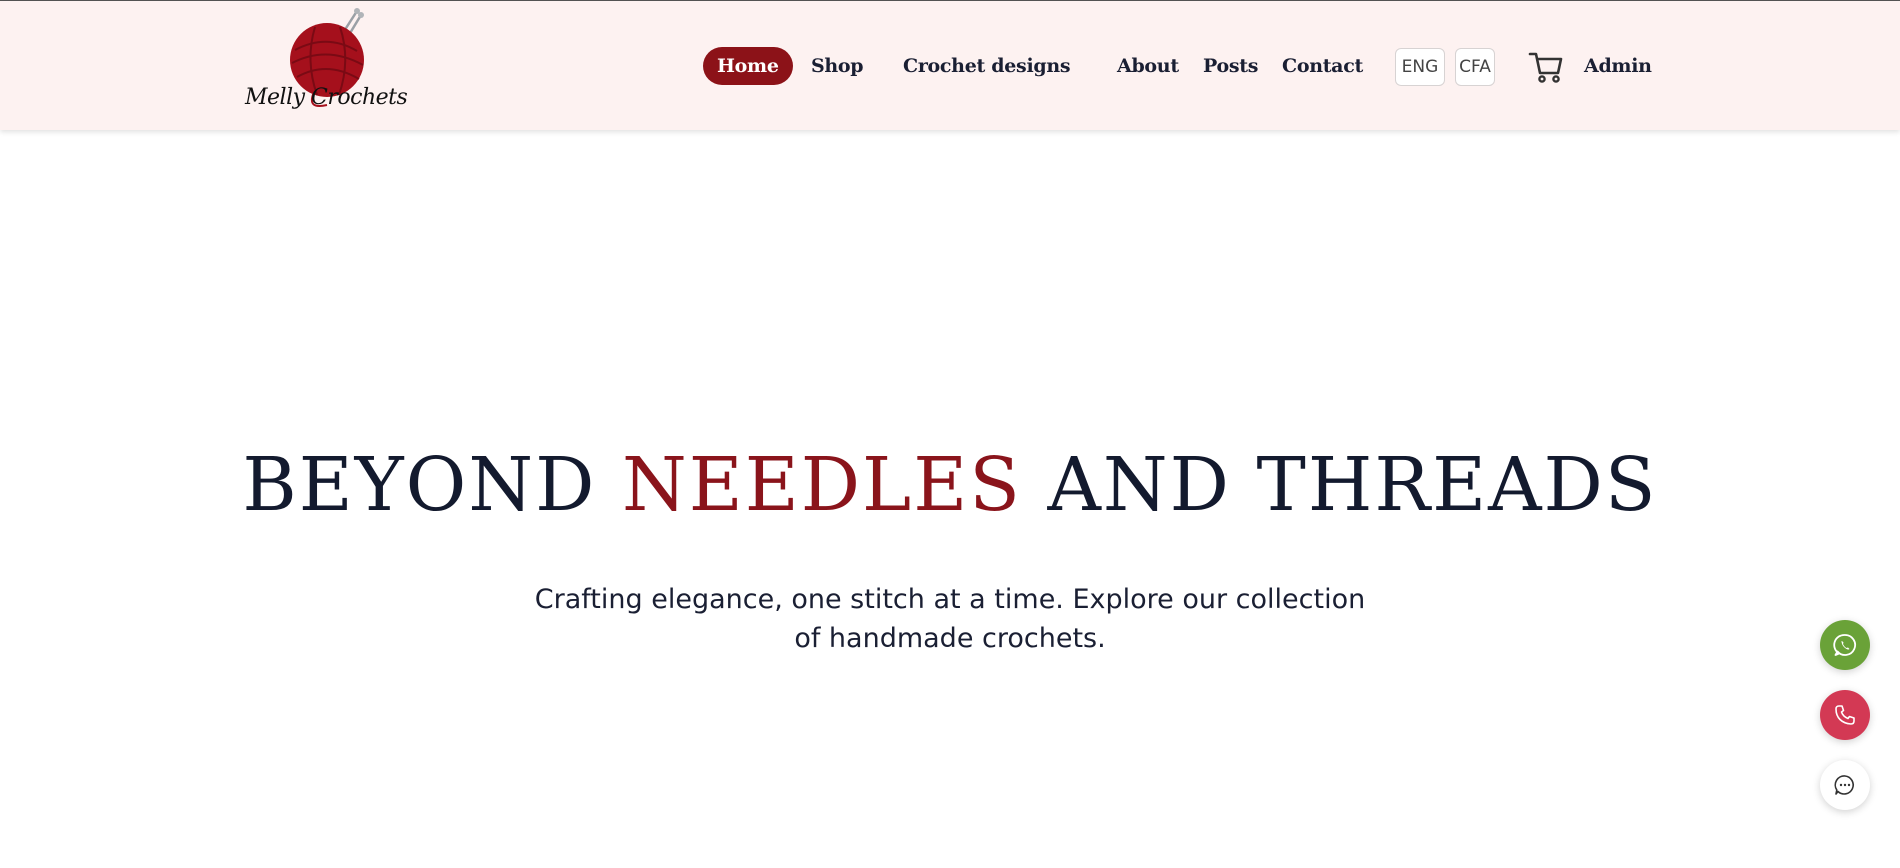 The height and width of the screenshot is (868, 1900). What do you see at coordinates (748, 66) in the screenshot?
I see `nav-home: Home` at bounding box center [748, 66].